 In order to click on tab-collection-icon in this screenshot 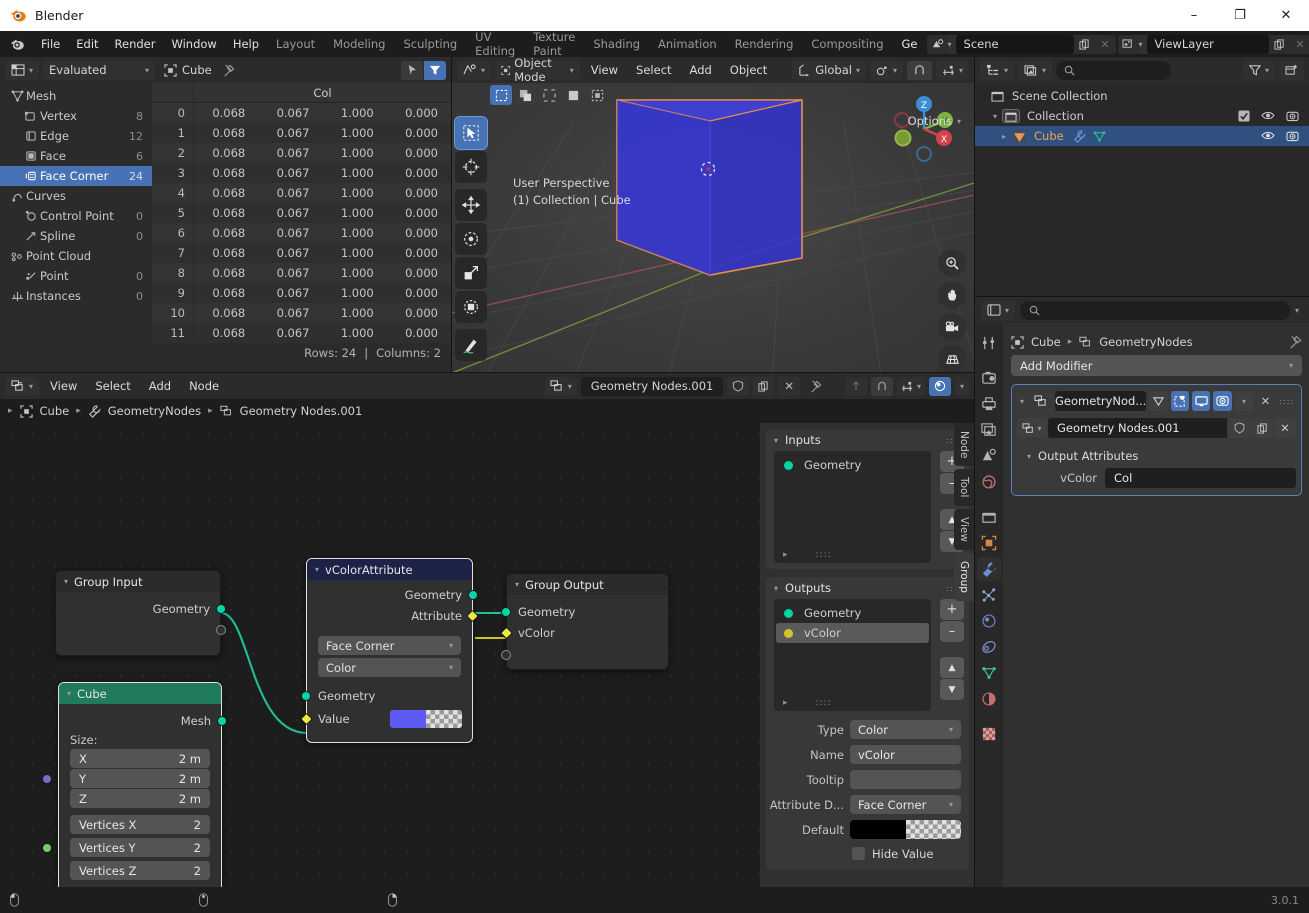, I will do `click(989, 517)`.